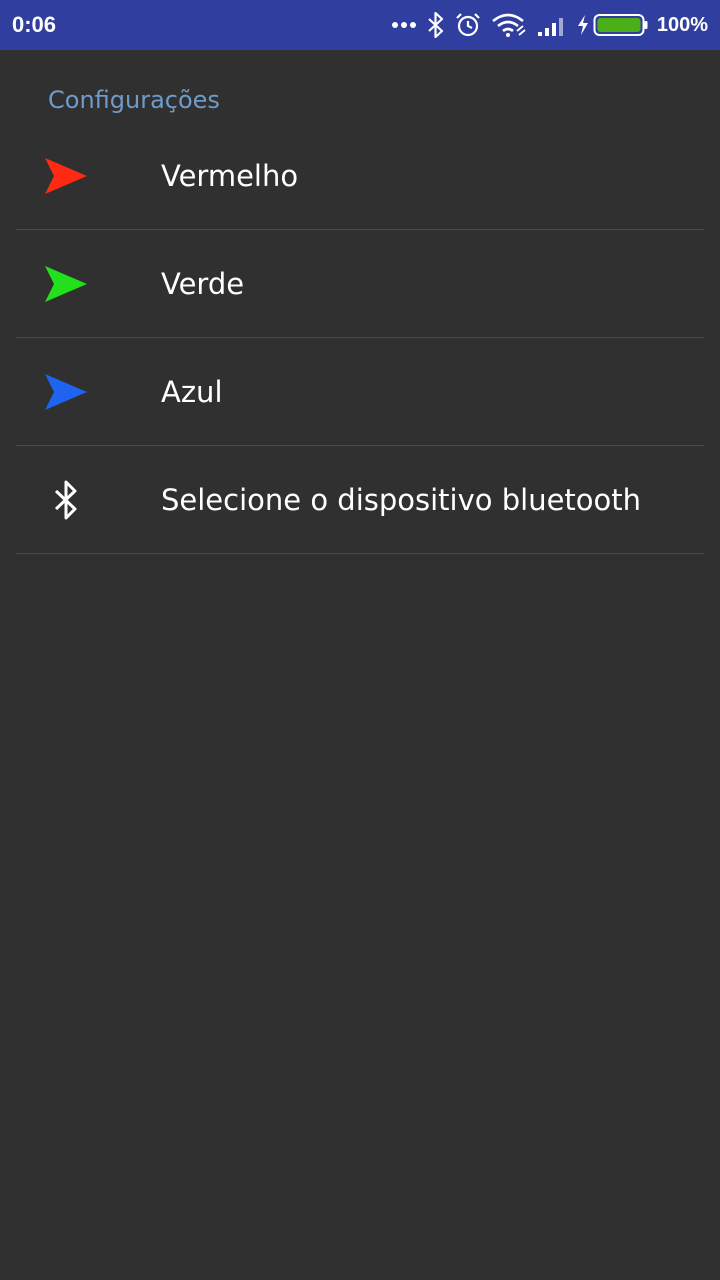 The height and width of the screenshot is (1280, 720). Describe the element at coordinates (509, 25) in the screenshot. I see `wifi-icon` at that location.